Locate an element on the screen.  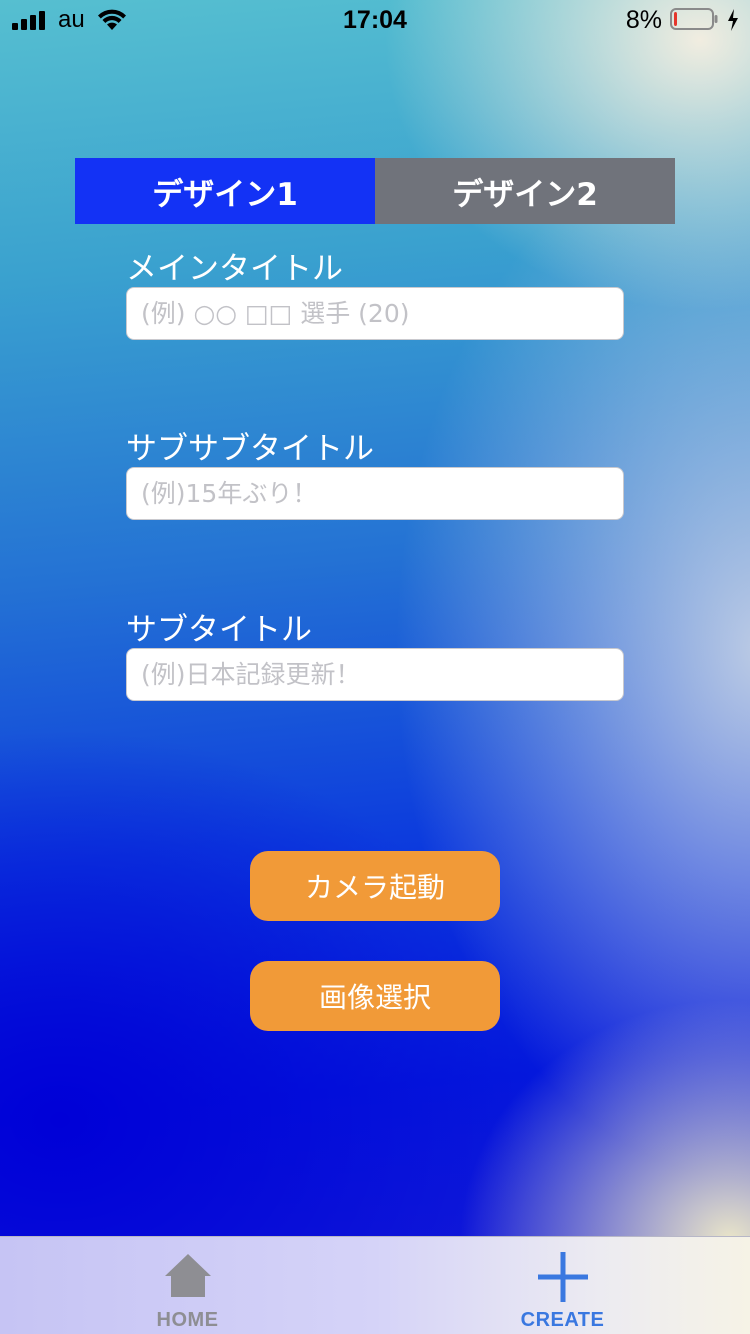
design-segmented-control: デザイン1 デザイン2 is located at coordinates (375, 191).